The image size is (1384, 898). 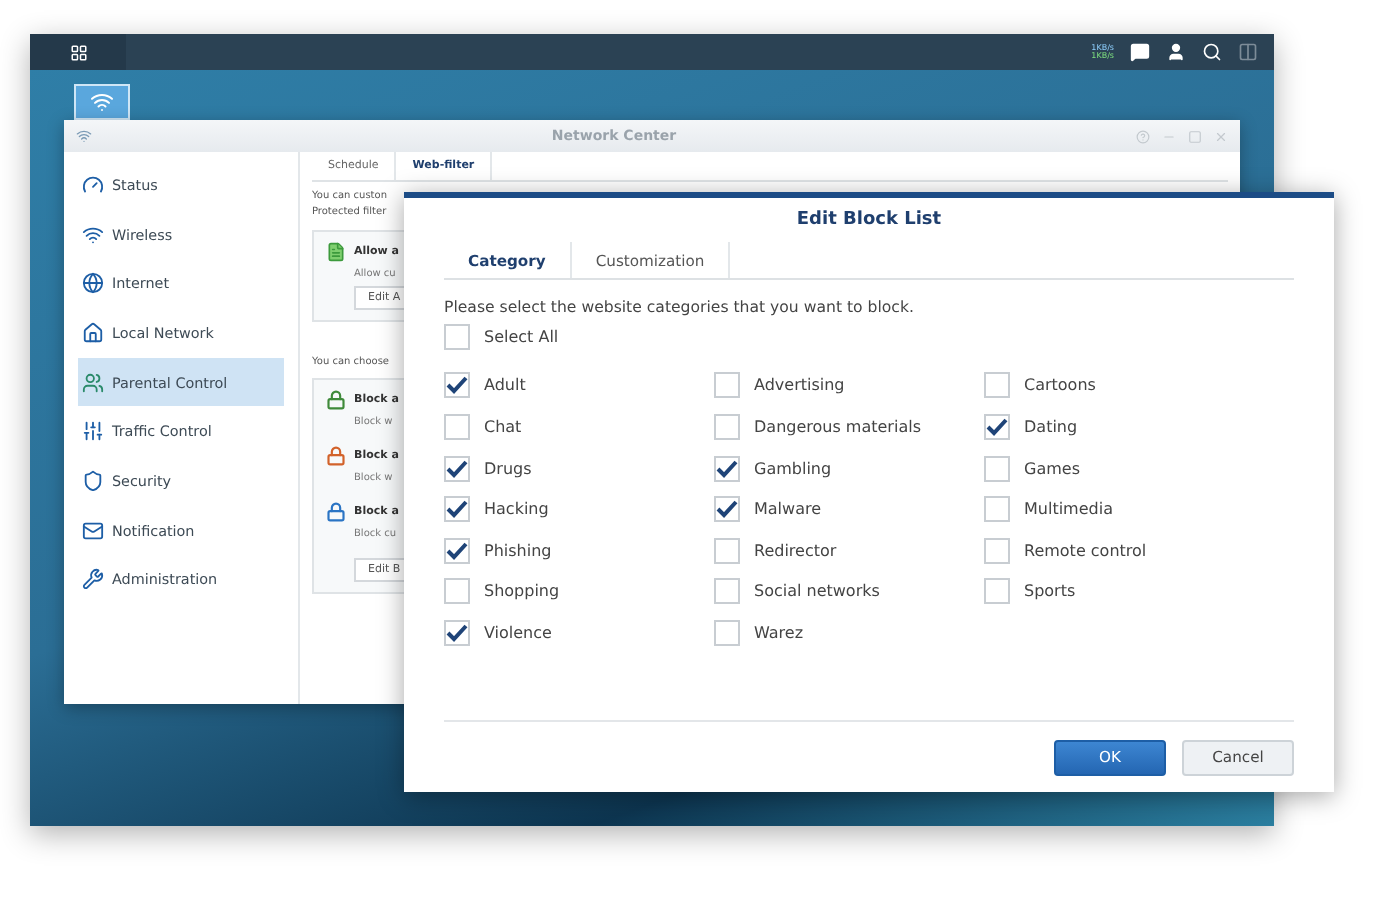 What do you see at coordinates (518, 632) in the screenshot?
I see `checkbox-label: Violence` at bounding box center [518, 632].